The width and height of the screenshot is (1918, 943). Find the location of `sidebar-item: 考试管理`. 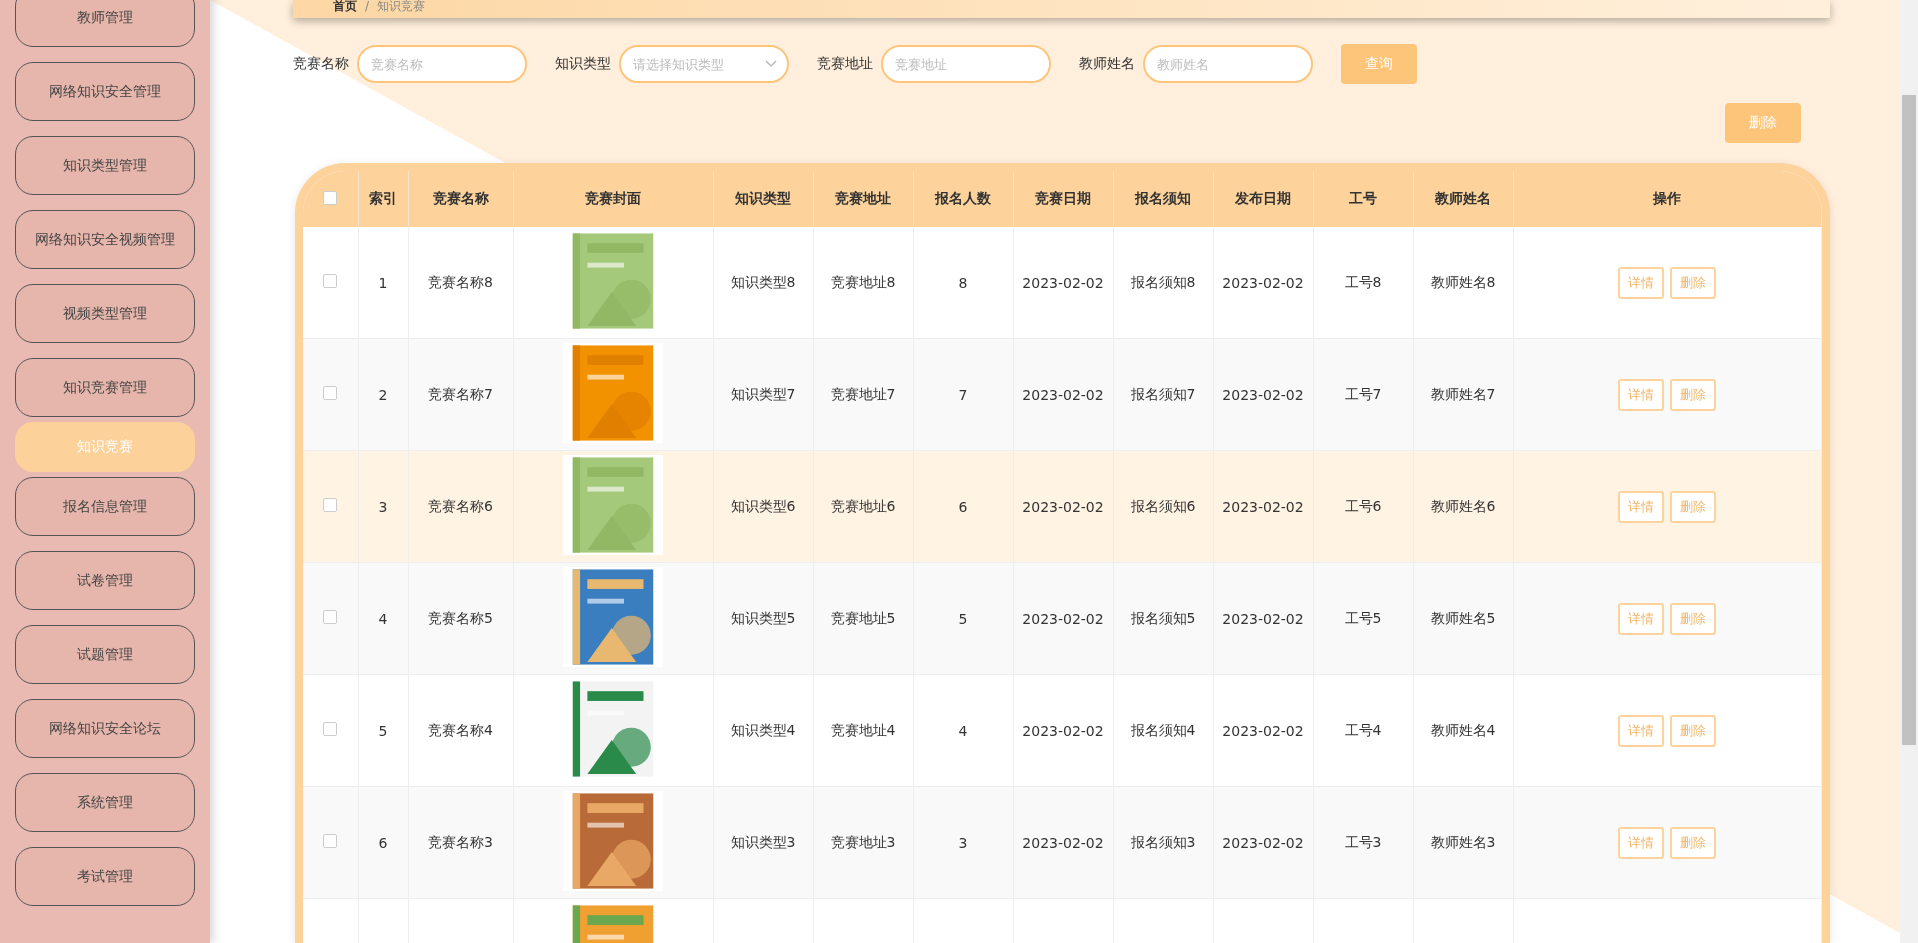

sidebar-item: 考试管理 is located at coordinates (105, 876).